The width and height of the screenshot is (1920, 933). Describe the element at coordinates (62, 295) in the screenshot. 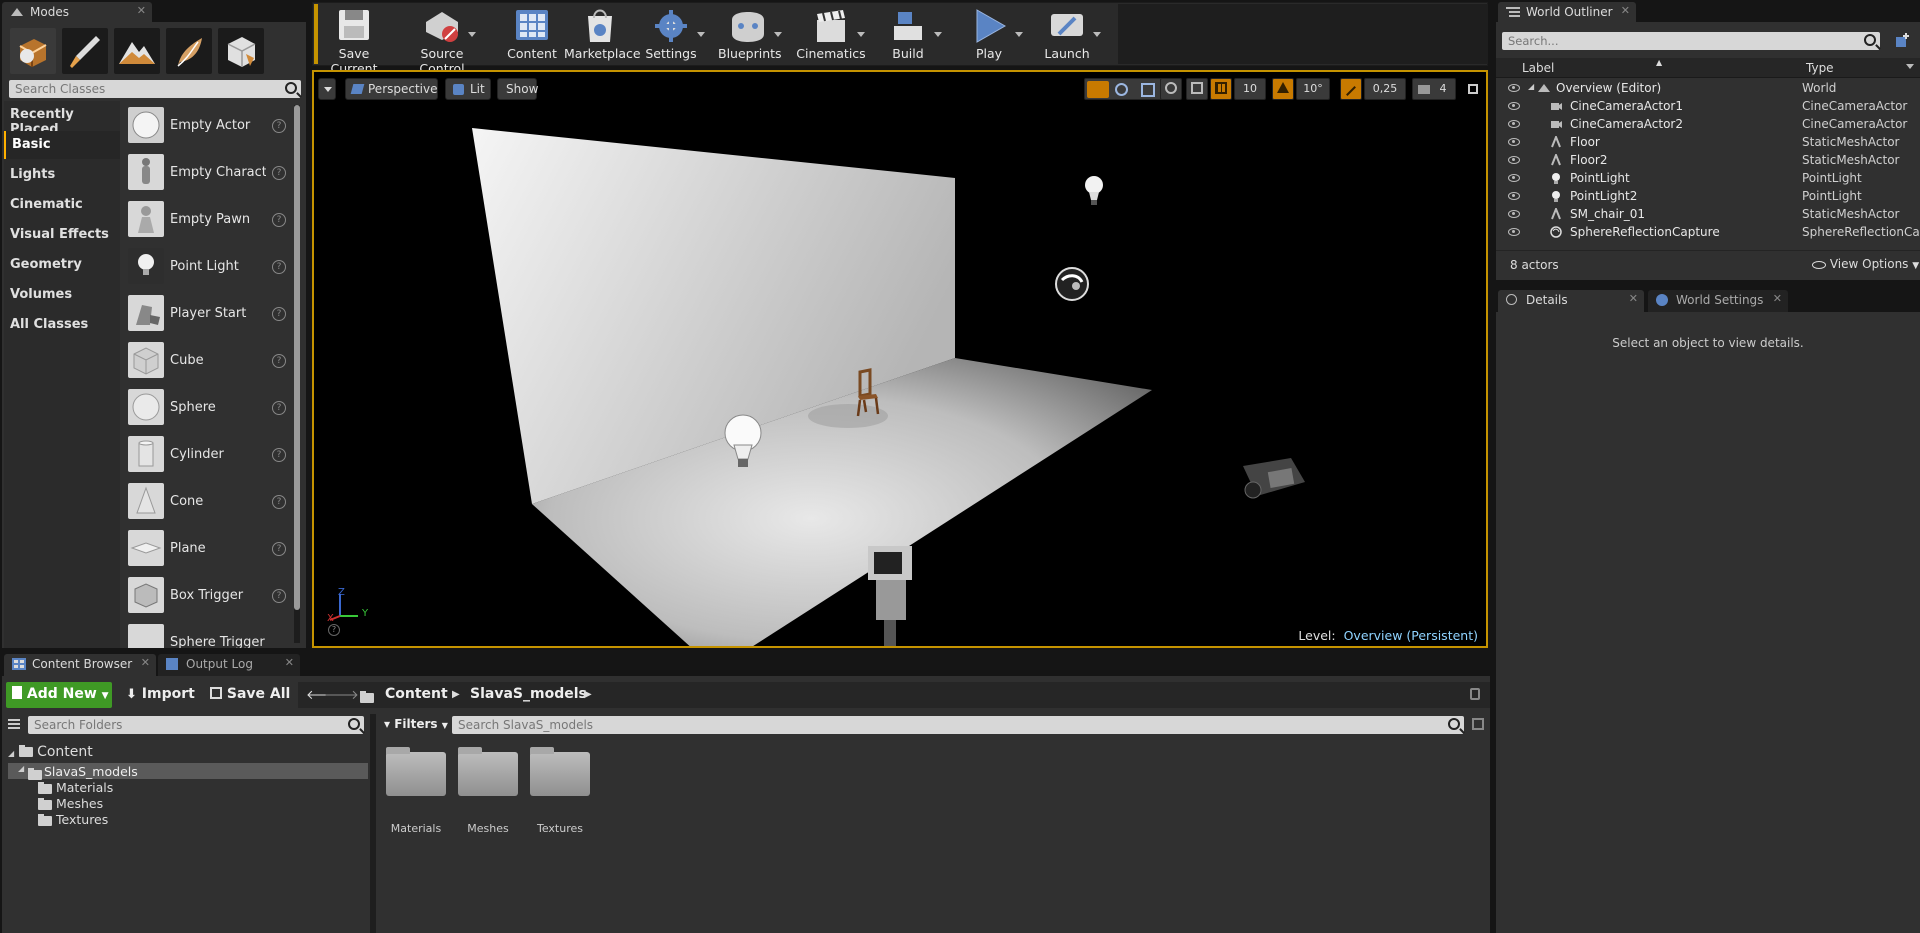

I see `category-volumes: Volumes` at that location.